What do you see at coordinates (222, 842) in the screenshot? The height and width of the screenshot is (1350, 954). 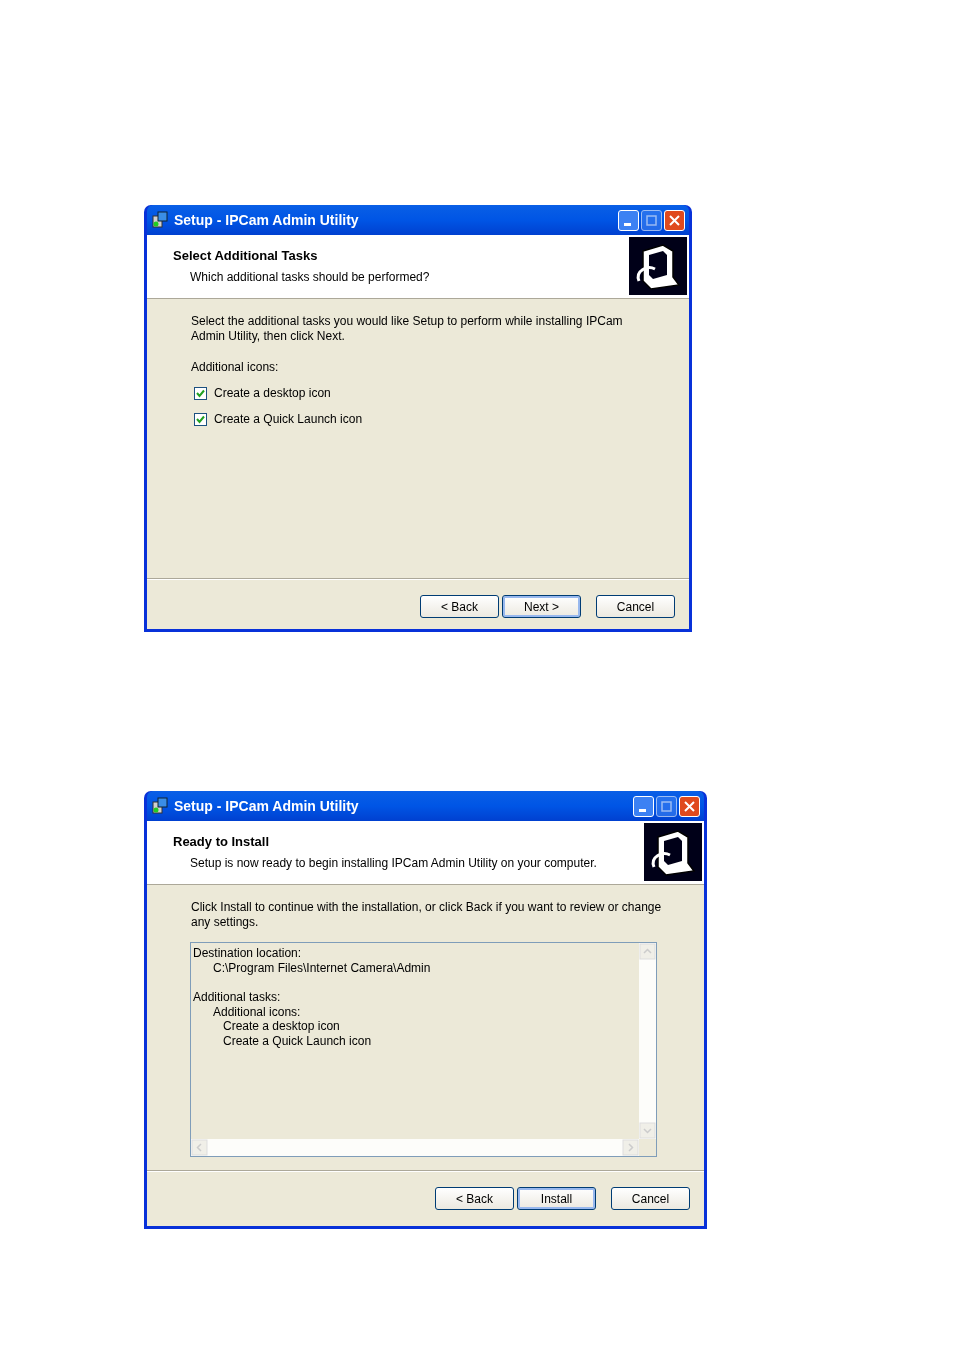 I see `page-heading: Ready to Install` at bounding box center [222, 842].